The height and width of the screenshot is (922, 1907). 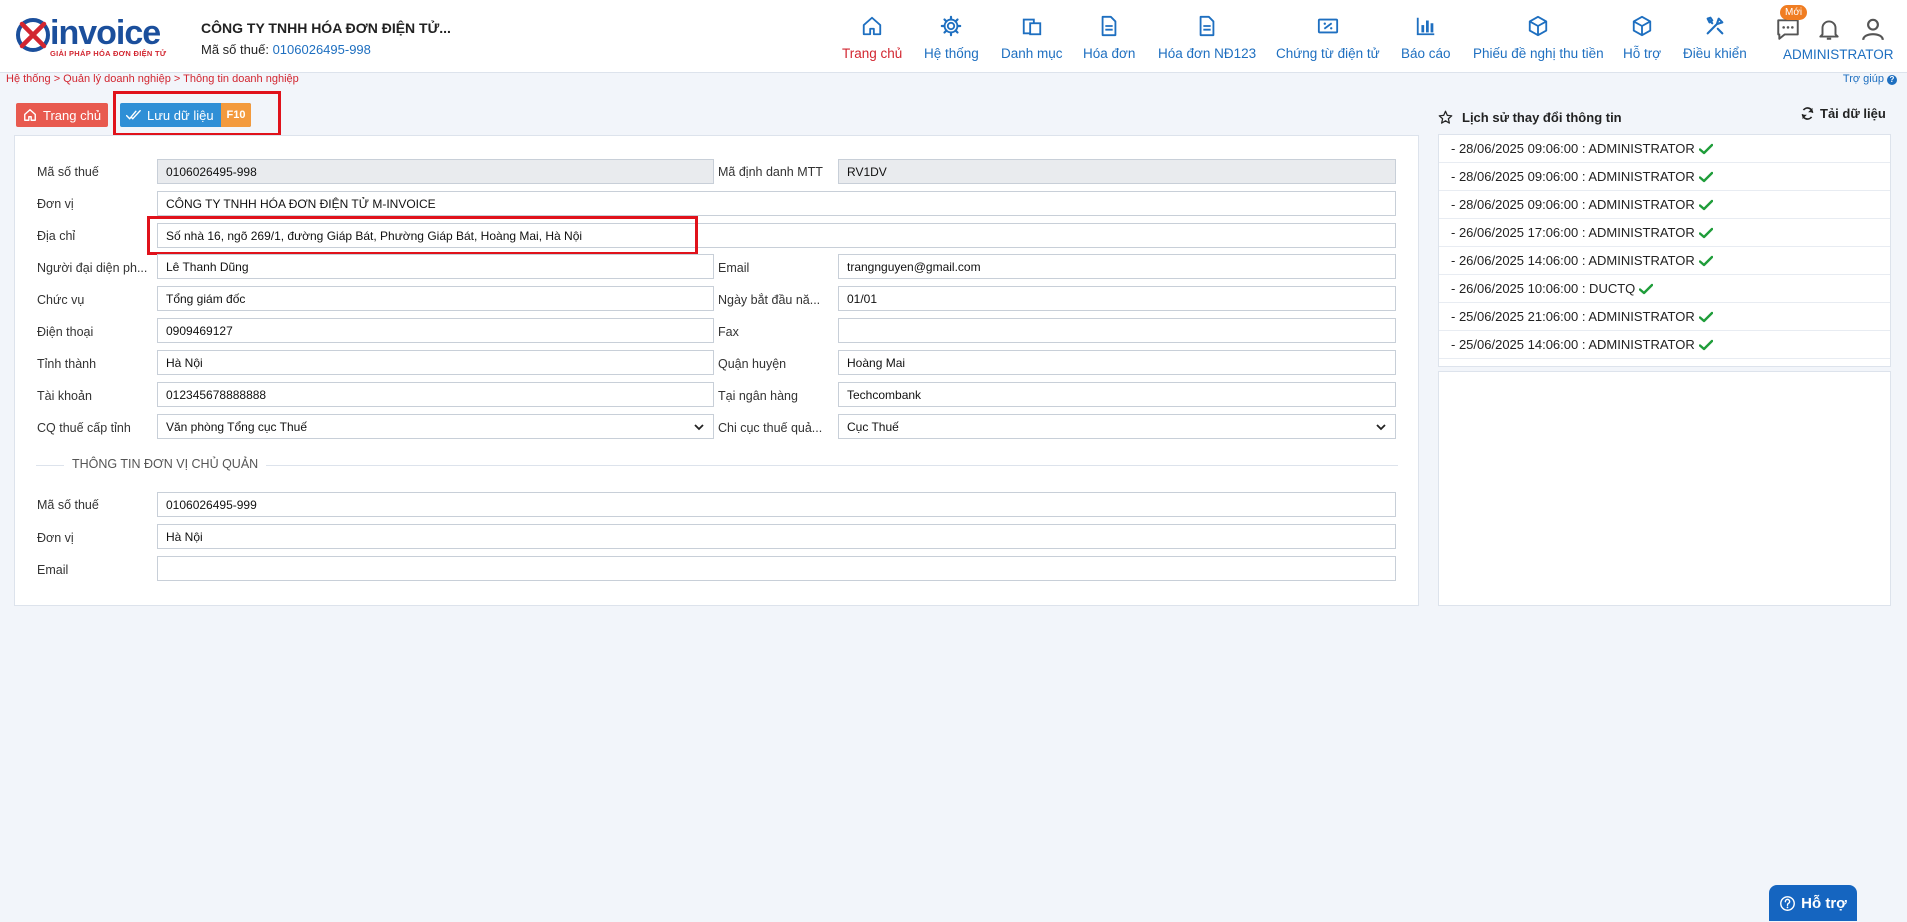 What do you see at coordinates (236, 426) in the screenshot?
I see `tax-office-province-value: Văn phòng Tổng cục Thuế` at bounding box center [236, 426].